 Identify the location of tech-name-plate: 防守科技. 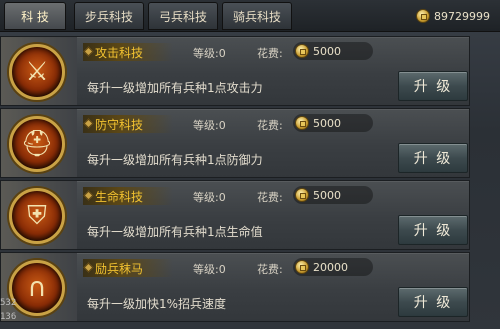
(128, 124).